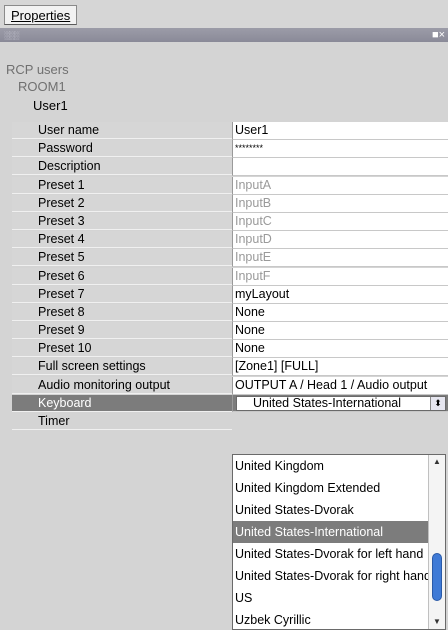 The image size is (448, 630). I want to click on property-value: United States-International ⬍, so click(340, 403).